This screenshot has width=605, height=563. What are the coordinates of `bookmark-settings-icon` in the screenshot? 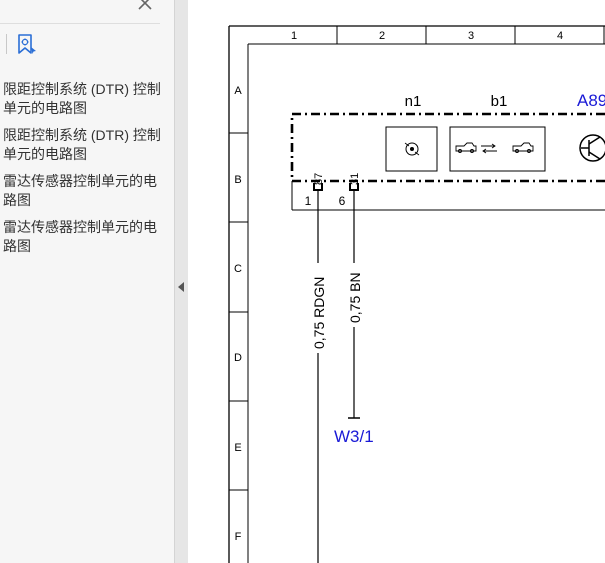 It's located at (27, 45).